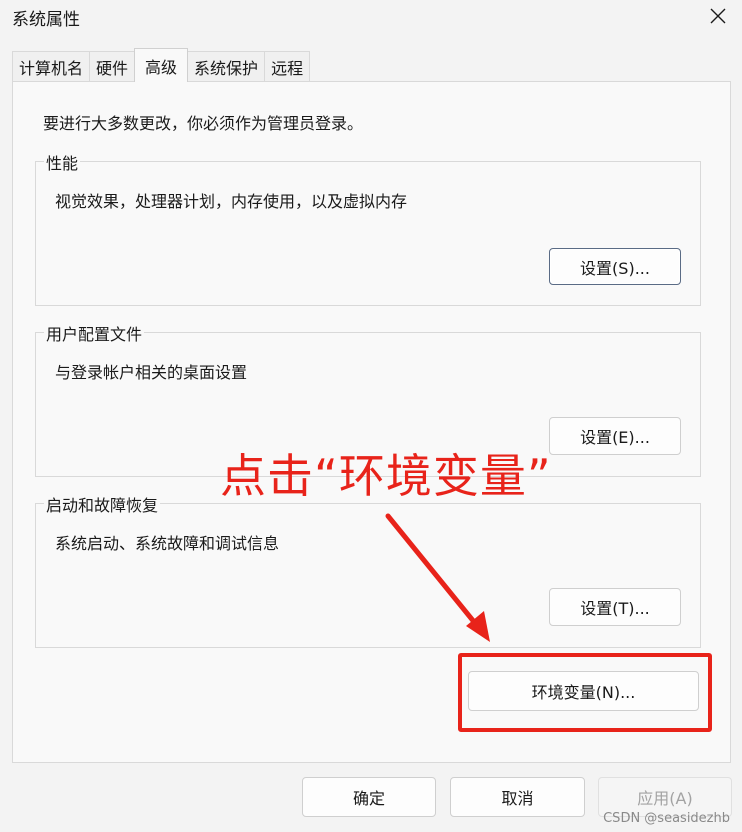 The width and height of the screenshot is (742, 832). What do you see at coordinates (665, 798) in the screenshot?
I see `button-label: 应用(A)` at bounding box center [665, 798].